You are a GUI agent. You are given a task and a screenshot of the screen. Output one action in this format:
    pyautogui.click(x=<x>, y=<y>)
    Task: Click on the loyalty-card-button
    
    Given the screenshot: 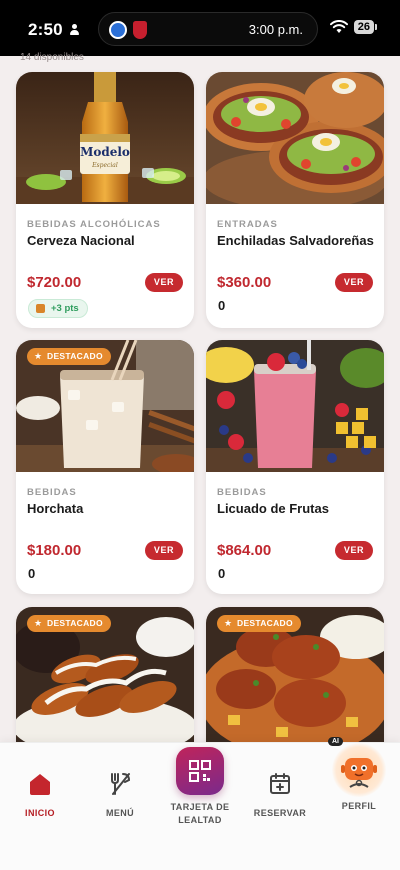 What is the action you would take?
    pyautogui.click(x=200, y=771)
    